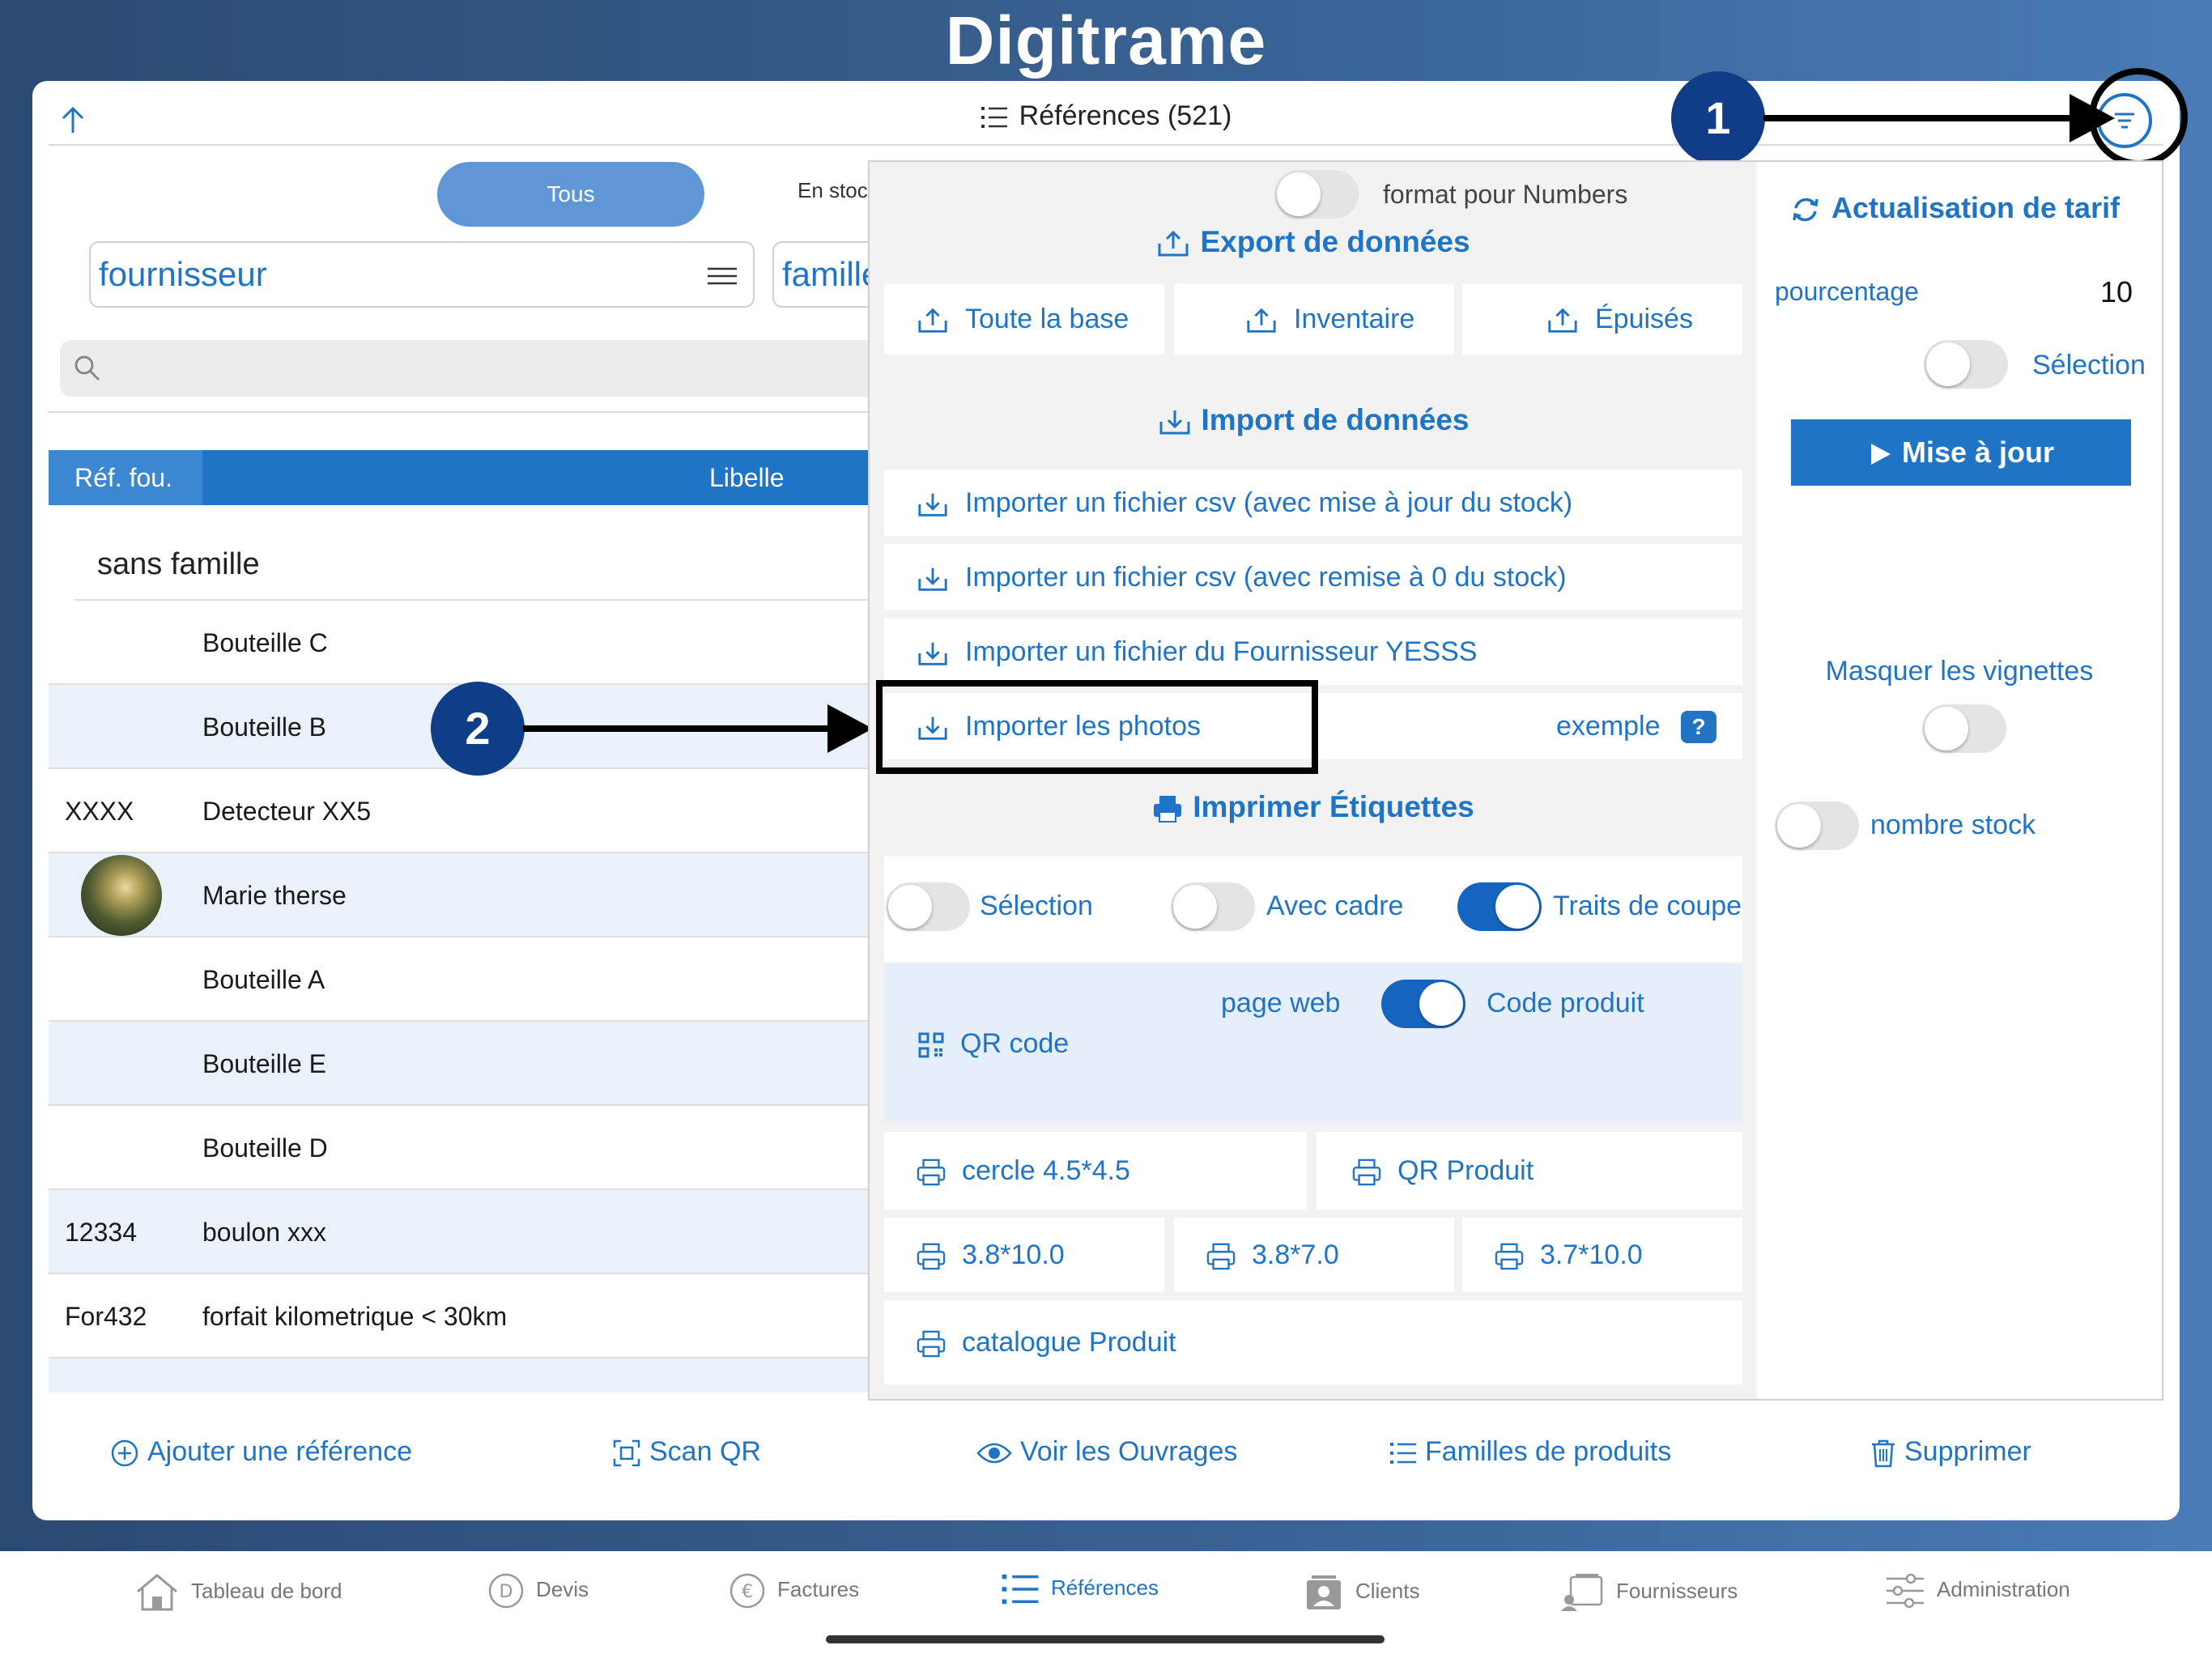  Describe the element at coordinates (830, 274) in the screenshot. I see `family-filter-label: famille` at that location.